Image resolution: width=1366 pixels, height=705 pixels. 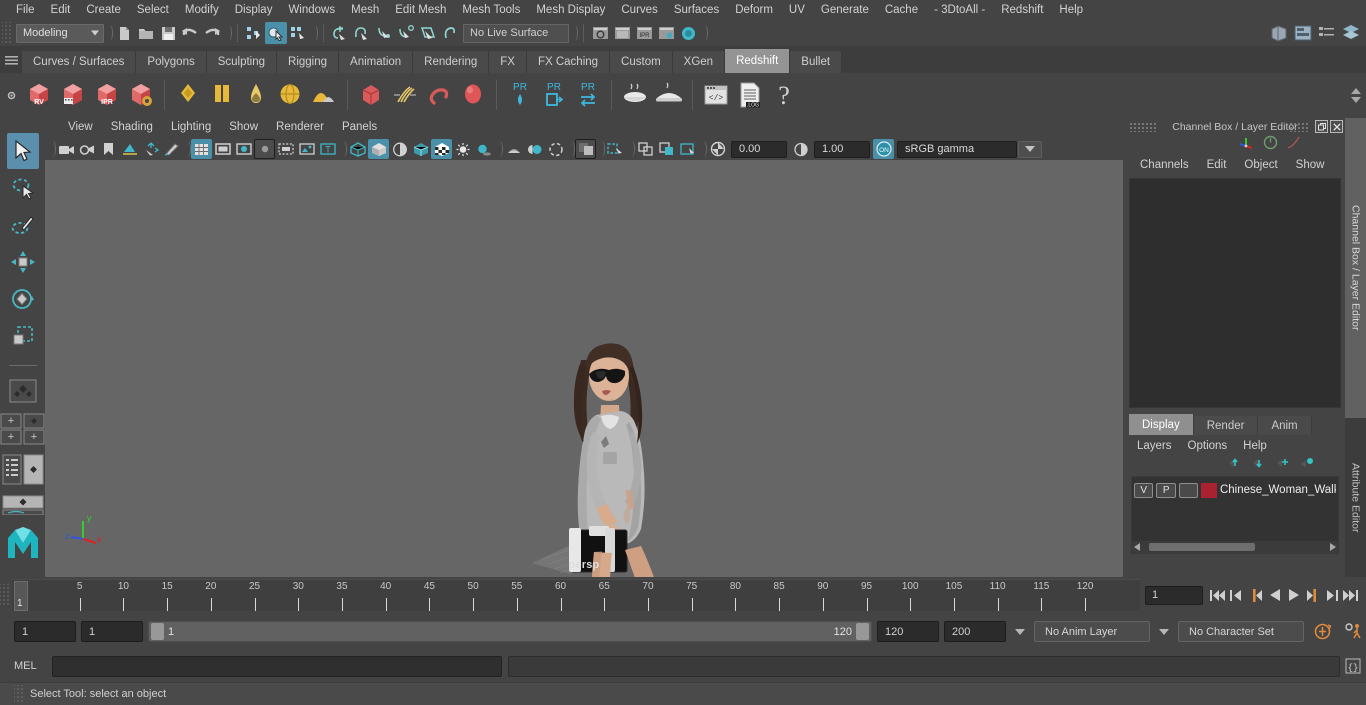 What do you see at coordinates (1235, 515) in the screenshot?
I see `display-layer-list: V P Chinese_Woman_Walk` at bounding box center [1235, 515].